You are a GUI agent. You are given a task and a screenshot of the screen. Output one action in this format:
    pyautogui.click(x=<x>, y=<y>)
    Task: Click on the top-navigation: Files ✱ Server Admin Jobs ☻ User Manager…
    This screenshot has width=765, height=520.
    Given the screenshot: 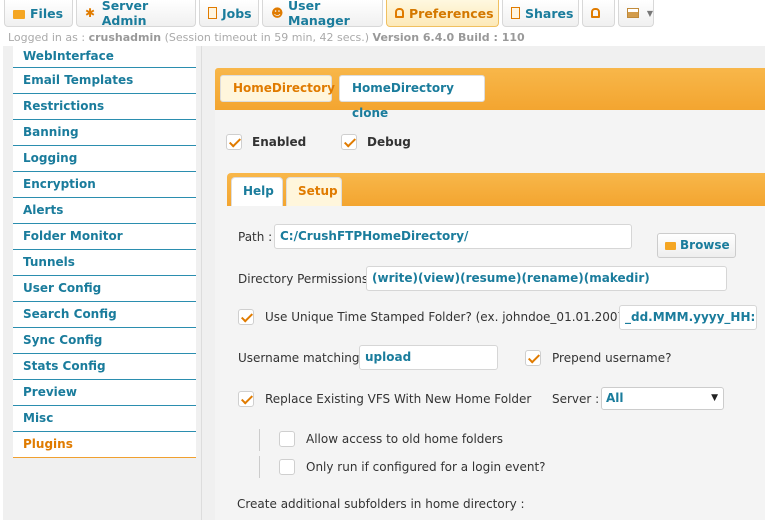 What is the action you would take?
    pyautogui.click(x=382, y=15)
    